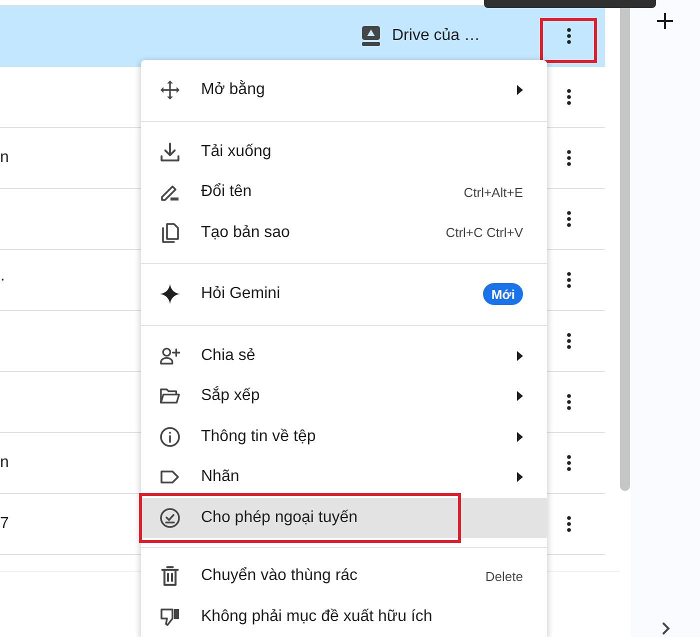  What do you see at coordinates (344, 152) in the screenshot?
I see `menu-item: Tải xuống` at bounding box center [344, 152].